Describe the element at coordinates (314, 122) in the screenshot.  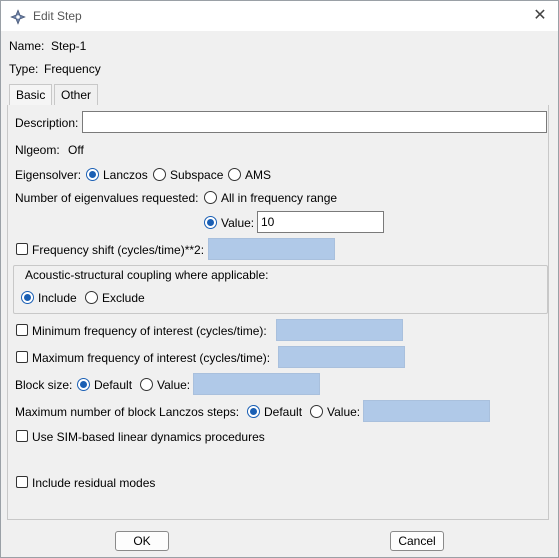
I see `description-input` at that location.